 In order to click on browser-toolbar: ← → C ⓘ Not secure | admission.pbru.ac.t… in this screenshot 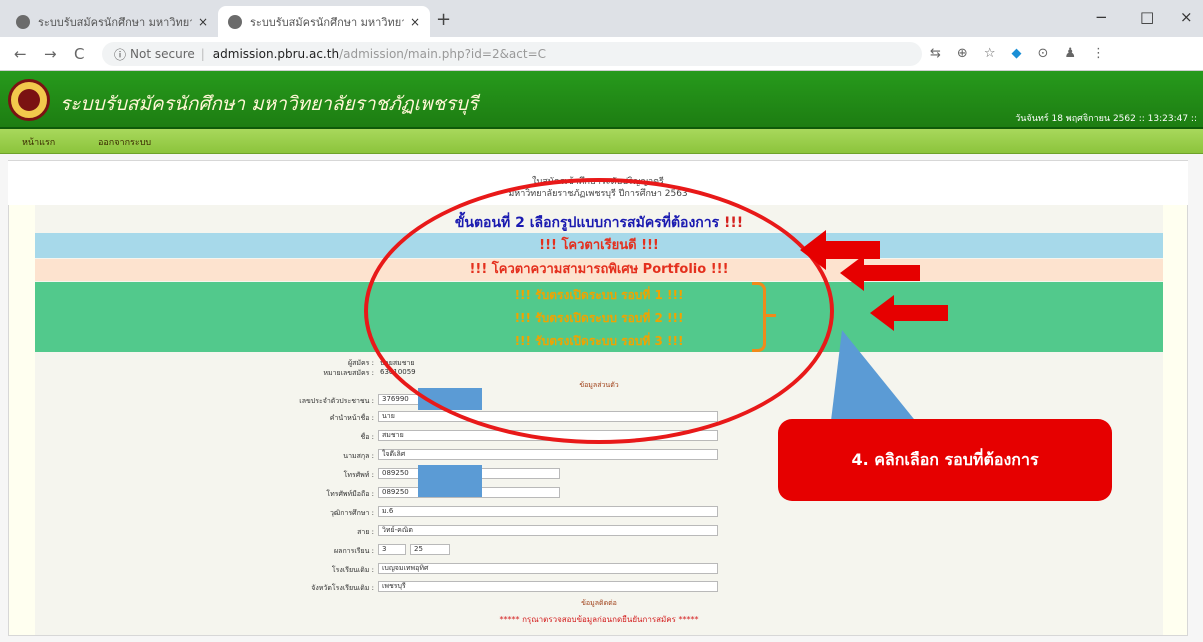, I will do `click(601, 54)`.